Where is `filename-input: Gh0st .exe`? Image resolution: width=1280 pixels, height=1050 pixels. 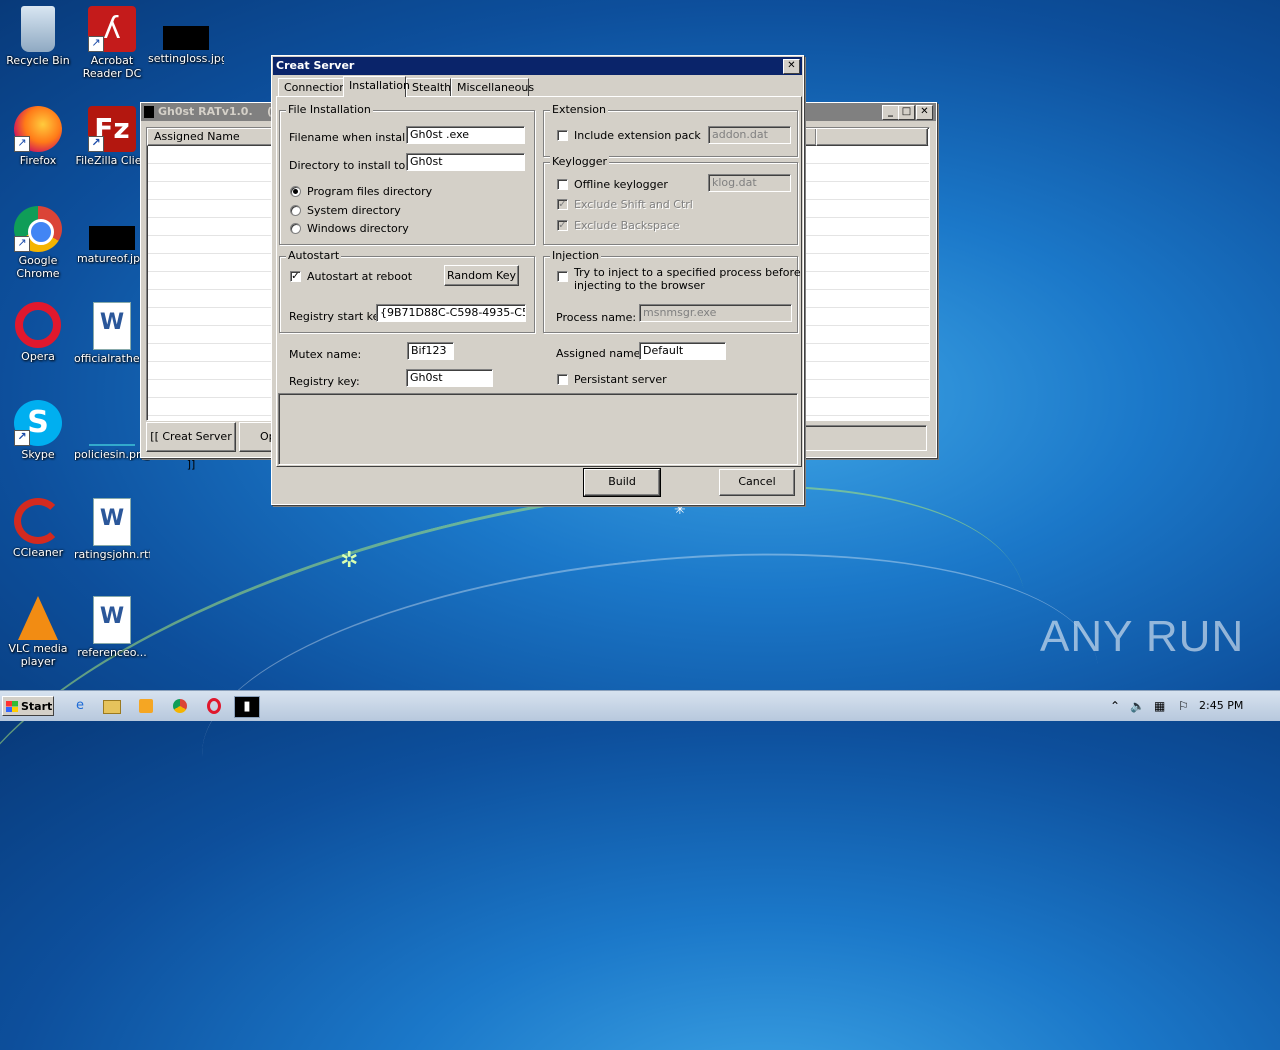
filename-input: Gh0st .exe is located at coordinates (465, 135).